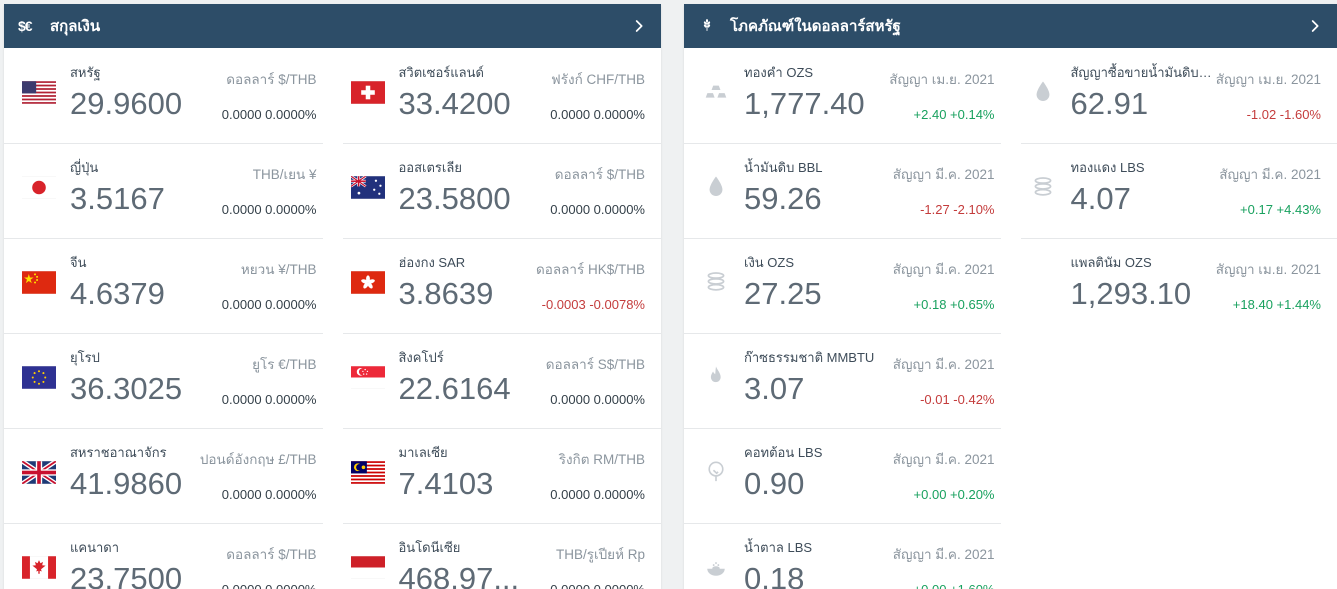 The width and height of the screenshot is (1337, 589). Describe the element at coordinates (25, 26) in the screenshot. I see `currency-symbols-icon: $€` at that location.